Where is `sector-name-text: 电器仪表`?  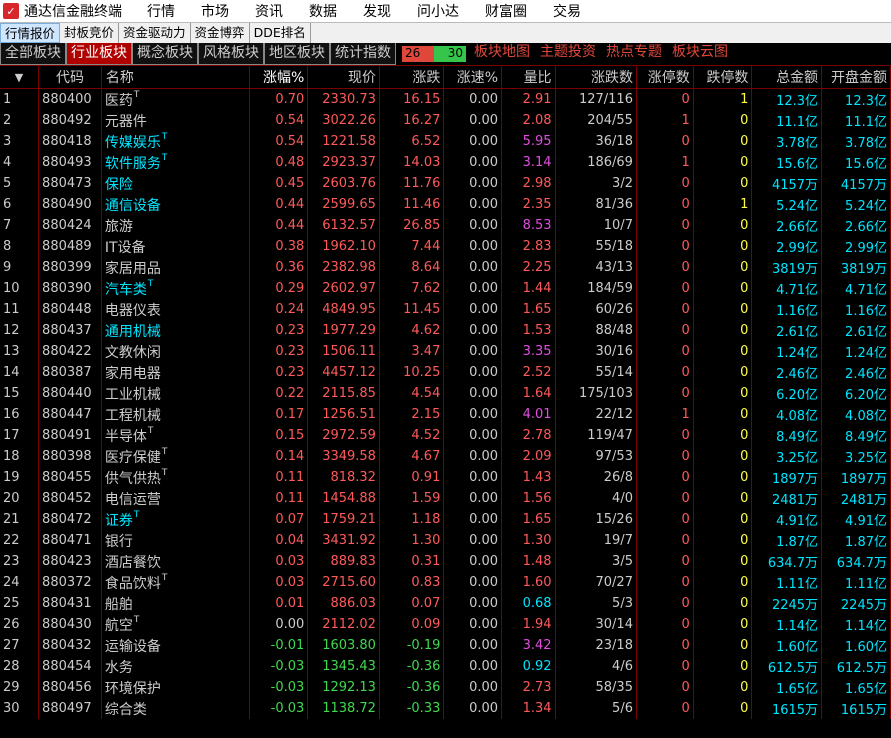
sector-name-text: 电器仪表 is located at coordinates (133, 311).